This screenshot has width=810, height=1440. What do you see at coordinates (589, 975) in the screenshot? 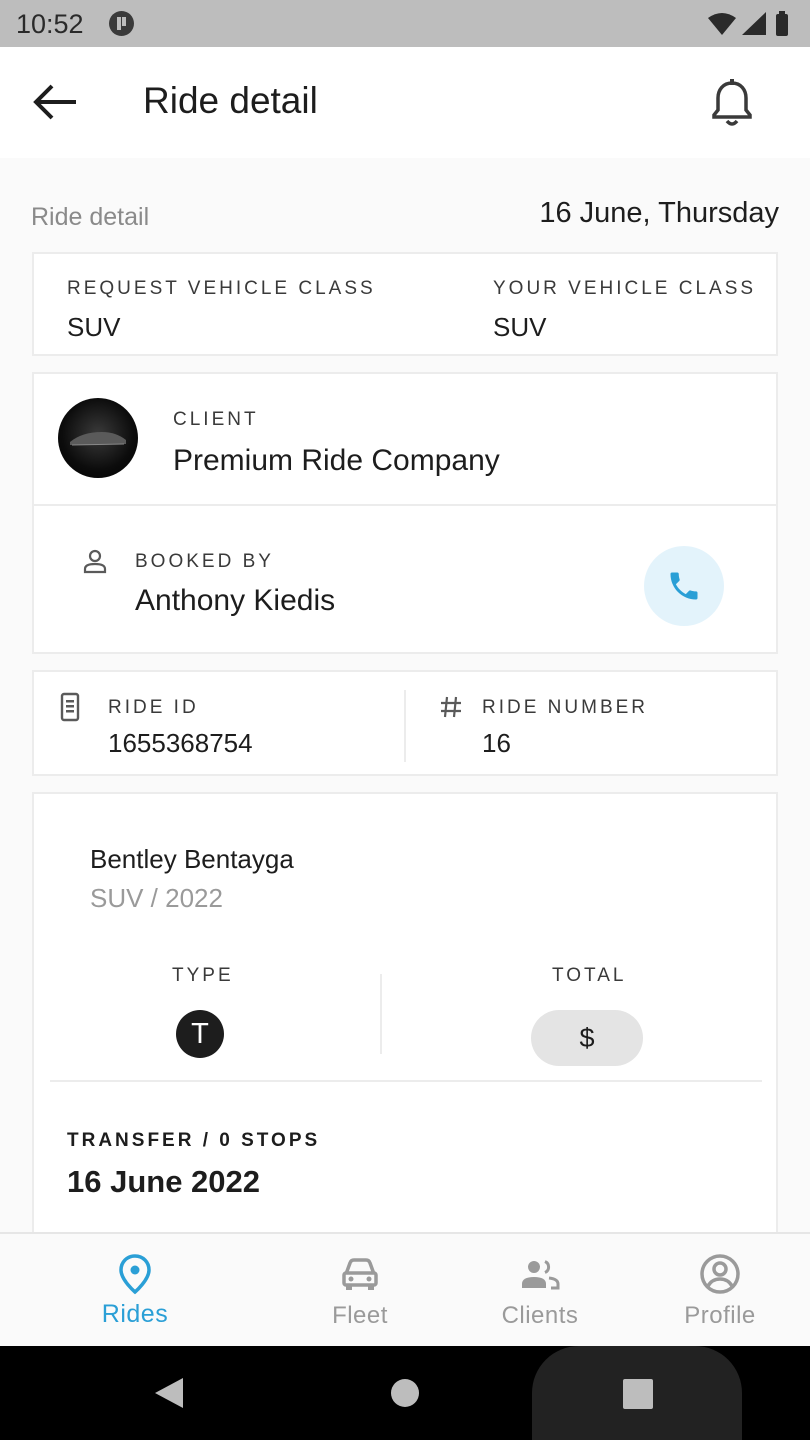
I see `total-label: TOTAL` at bounding box center [589, 975].